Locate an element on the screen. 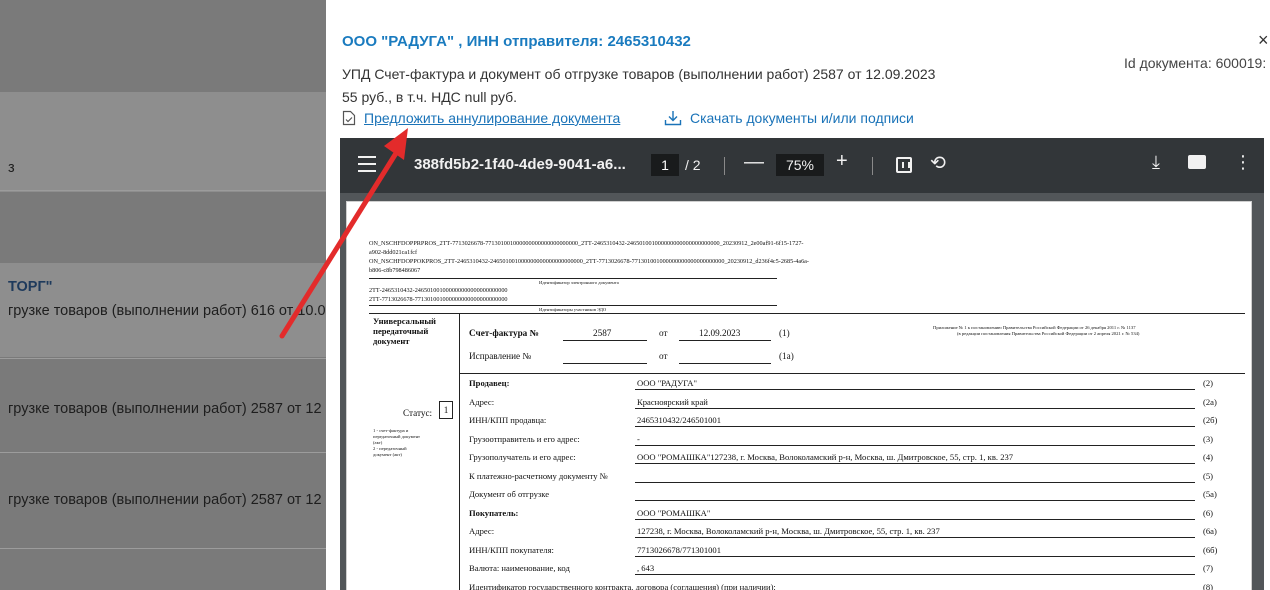  pdf-download-icon: ⤓ is located at coordinates (1156, 162).